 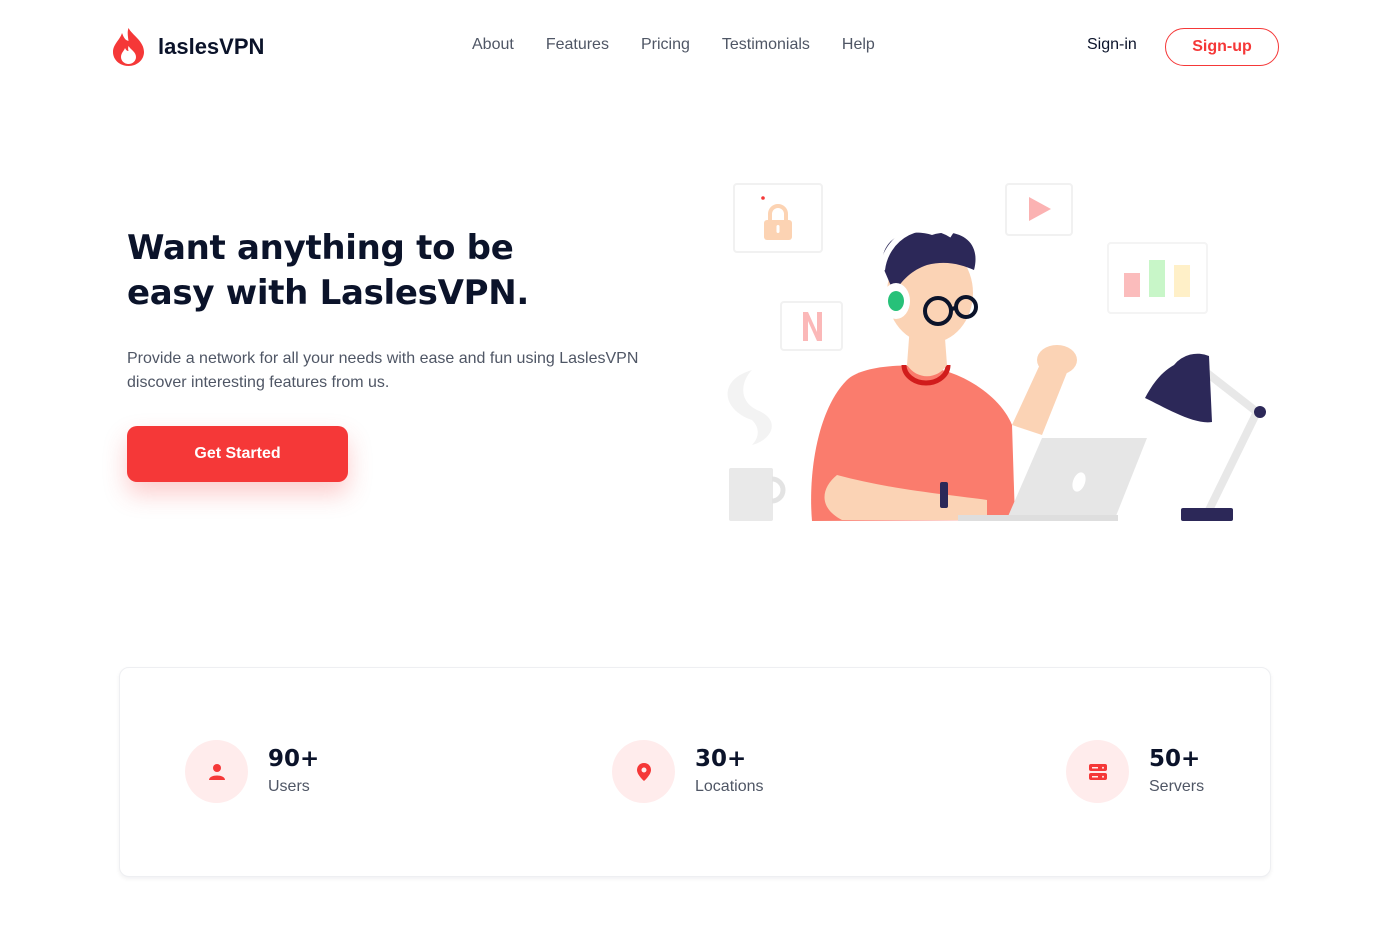 I want to click on hero-illustration, so click(x=996, y=352).